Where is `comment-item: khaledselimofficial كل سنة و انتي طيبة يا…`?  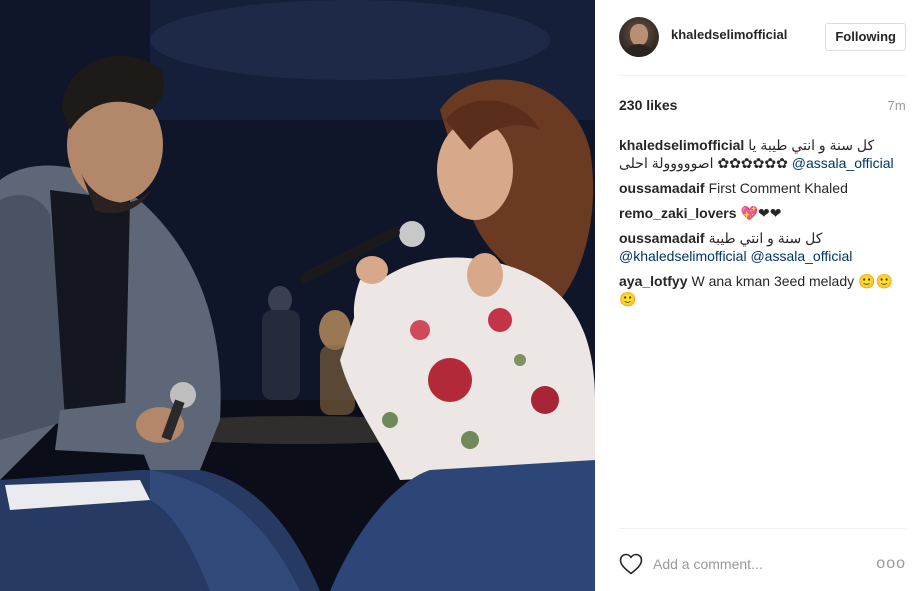 comment-item: khaledselimofficial كل سنة و انتي طيبة يا… is located at coordinates (759, 154).